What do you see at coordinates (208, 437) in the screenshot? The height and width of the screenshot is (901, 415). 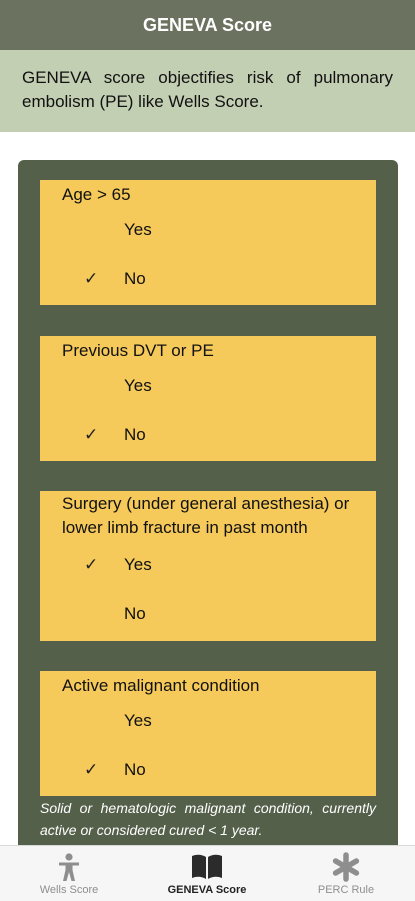 I see `option-dvt-no: ✓ No` at bounding box center [208, 437].